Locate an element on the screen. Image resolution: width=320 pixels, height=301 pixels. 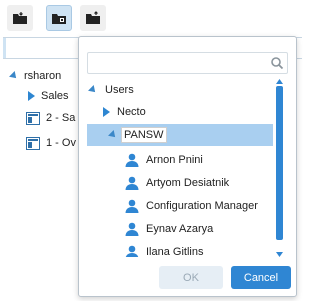
tree-item-report-2: 2 - Sa is located at coordinates (50, 118).